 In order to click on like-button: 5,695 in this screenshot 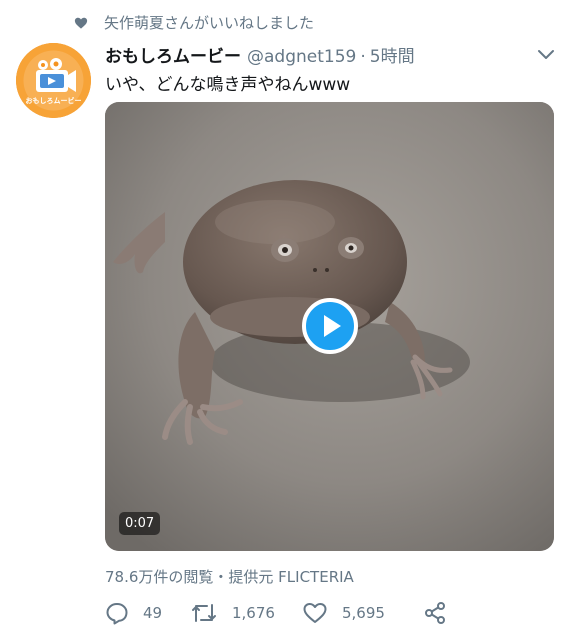, I will do `click(362, 613)`.